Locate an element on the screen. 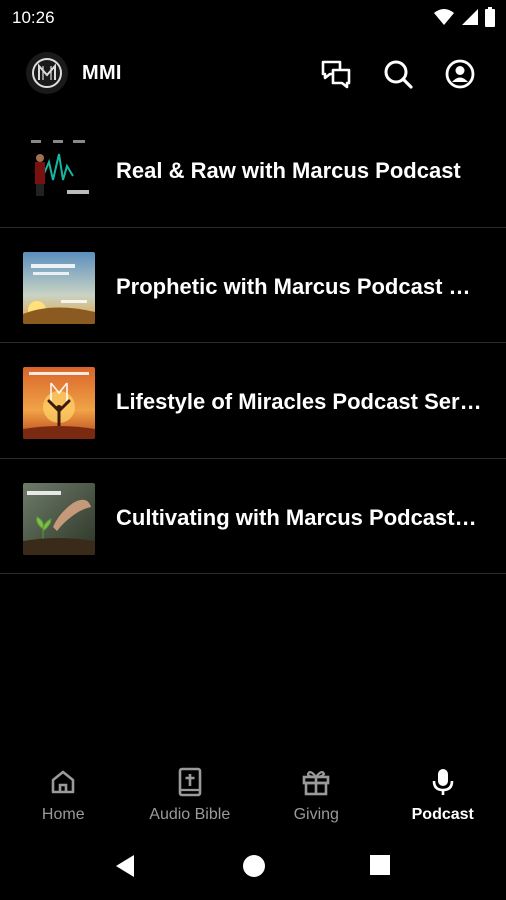  recents-icon is located at coordinates (380, 865).